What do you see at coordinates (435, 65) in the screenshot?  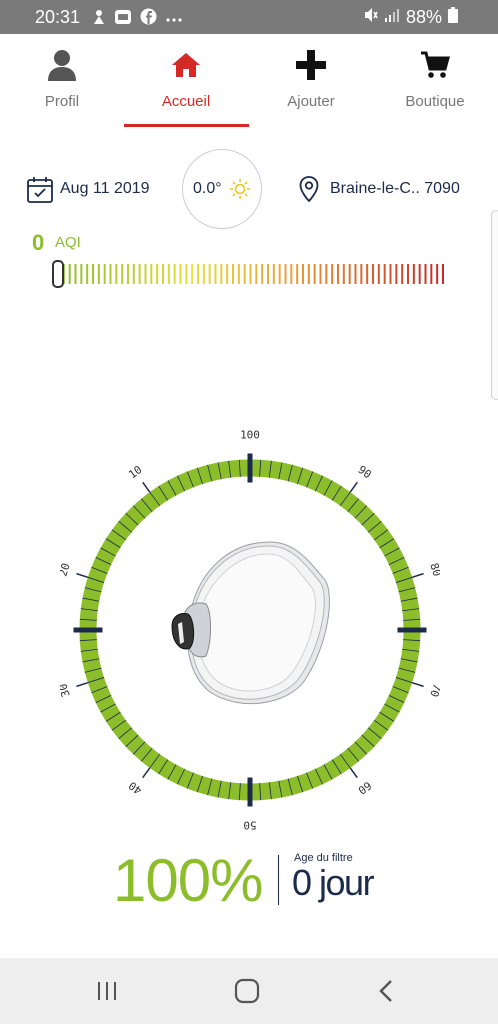 I see `cart-icon` at bounding box center [435, 65].